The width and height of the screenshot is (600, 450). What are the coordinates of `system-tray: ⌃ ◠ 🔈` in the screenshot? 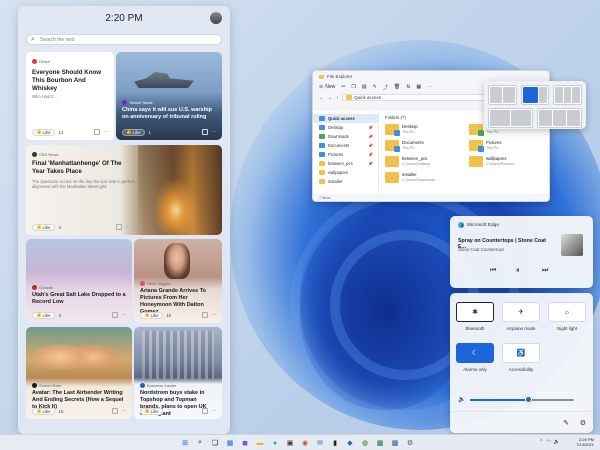 It's located at (549, 442).